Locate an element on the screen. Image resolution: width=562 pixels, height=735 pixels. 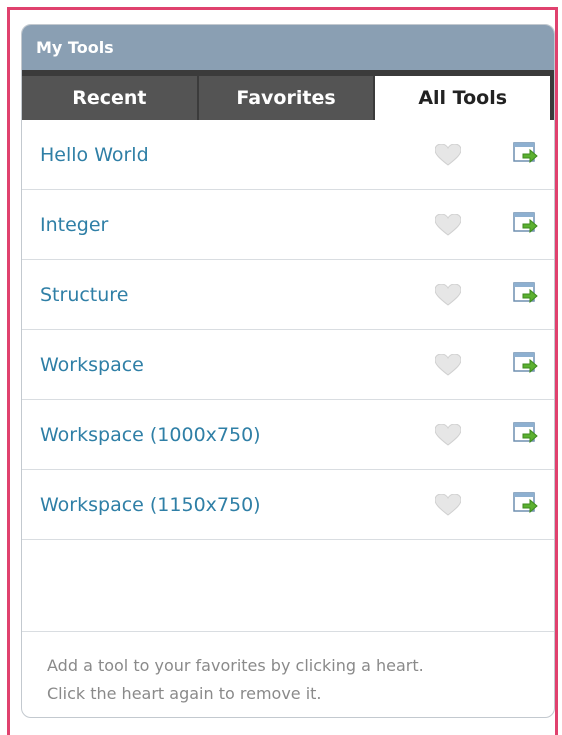
tool-link: Workspace (1150x750) is located at coordinates (288, 505).